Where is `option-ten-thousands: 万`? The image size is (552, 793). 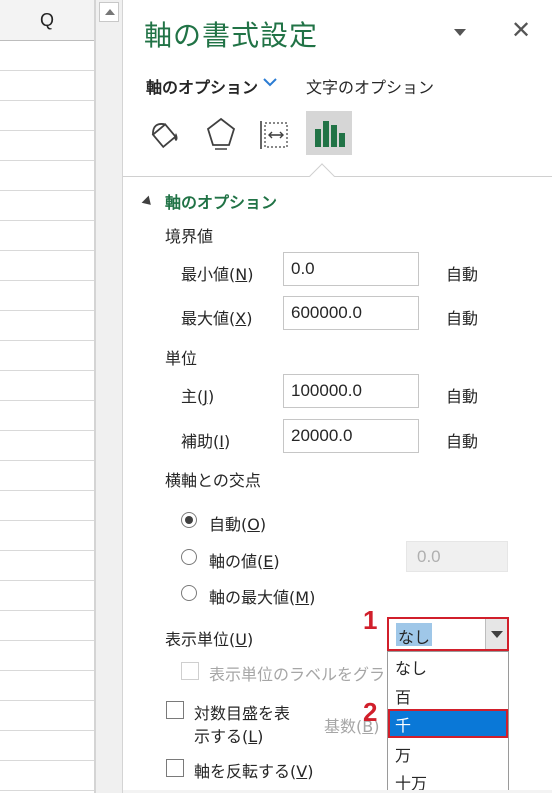 option-ten-thousands: 万 is located at coordinates (448, 753).